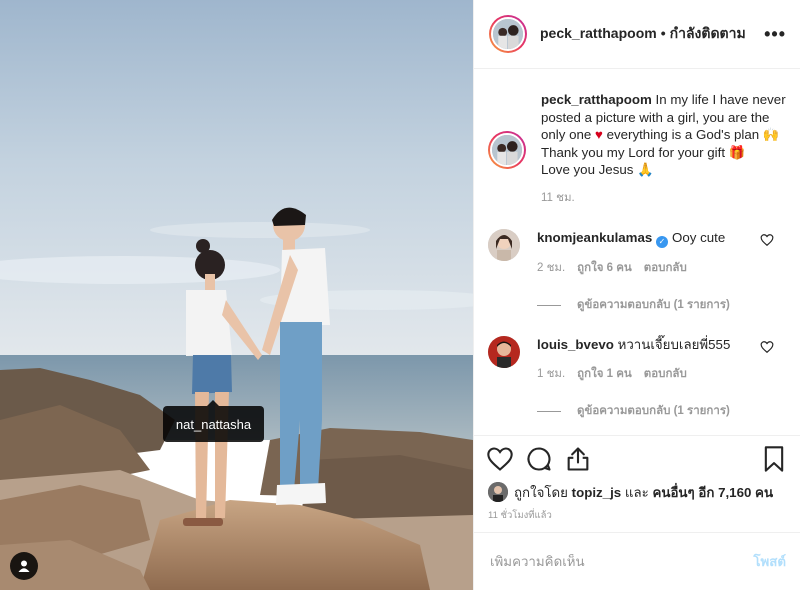 The width and height of the screenshot is (800, 590). I want to click on caption-avatar-image, so click(507, 150).